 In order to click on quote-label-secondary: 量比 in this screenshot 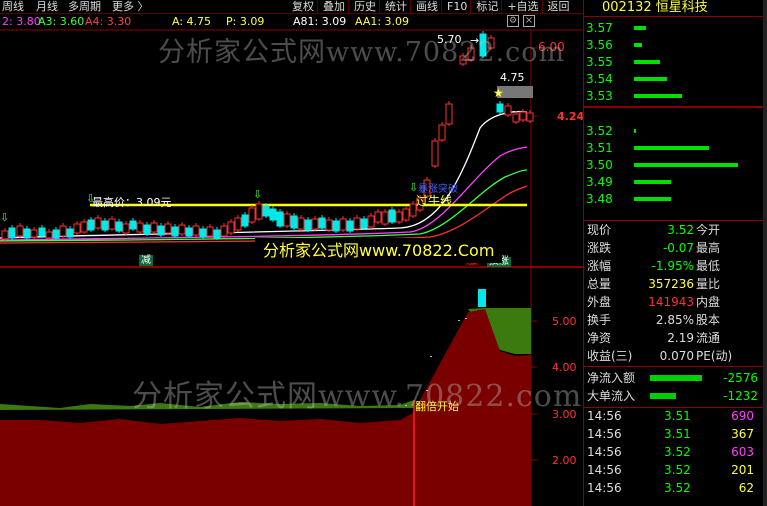, I will do `click(708, 284)`.